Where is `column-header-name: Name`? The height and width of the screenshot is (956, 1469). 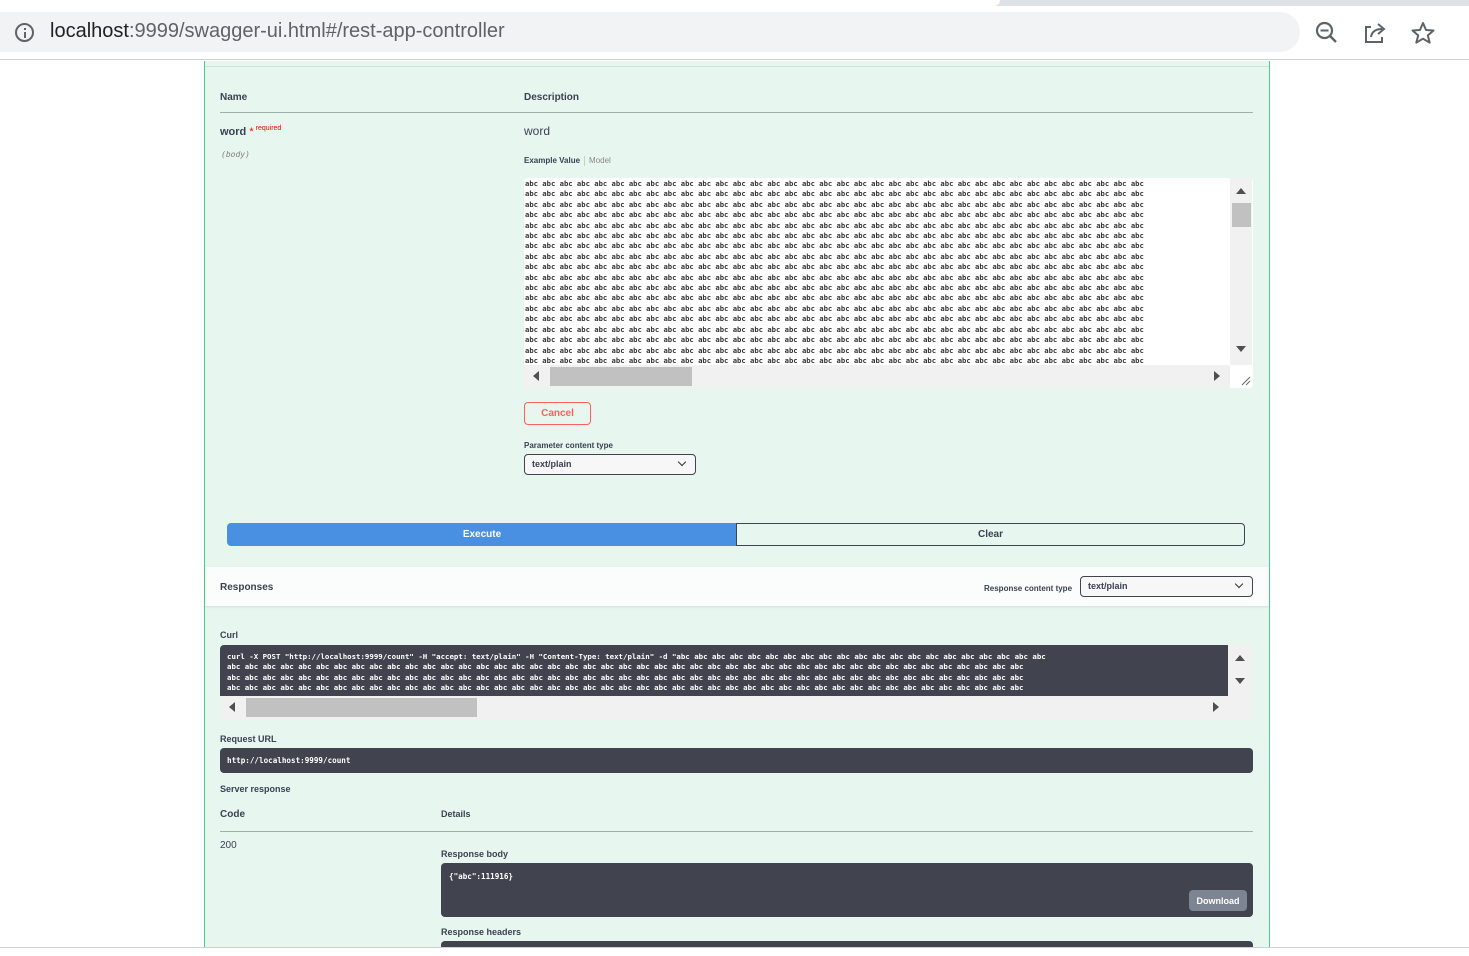 column-header-name: Name is located at coordinates (234, 97).